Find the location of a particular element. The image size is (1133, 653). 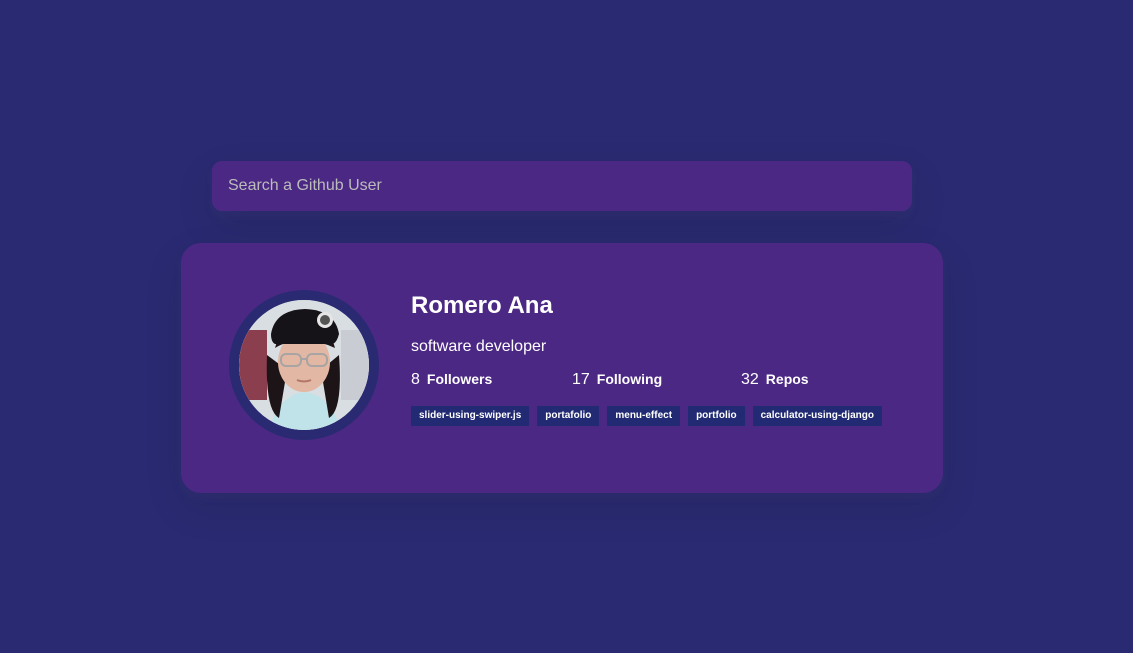

repo-link: slider-using-swiper.js is located at coordinates (470, 416).